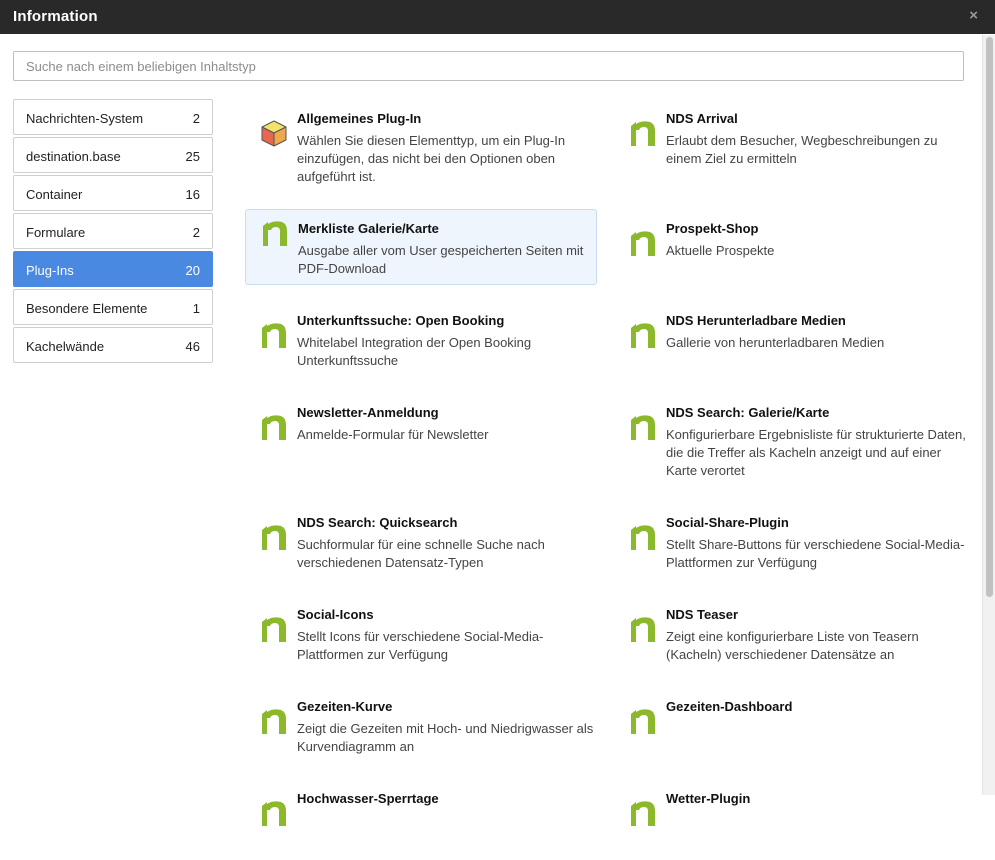  What do you see at coordinates (790, 825) in the screenshot?
I see `plugin-item: Wetter-Plugin` at bounding box center [790, 825].